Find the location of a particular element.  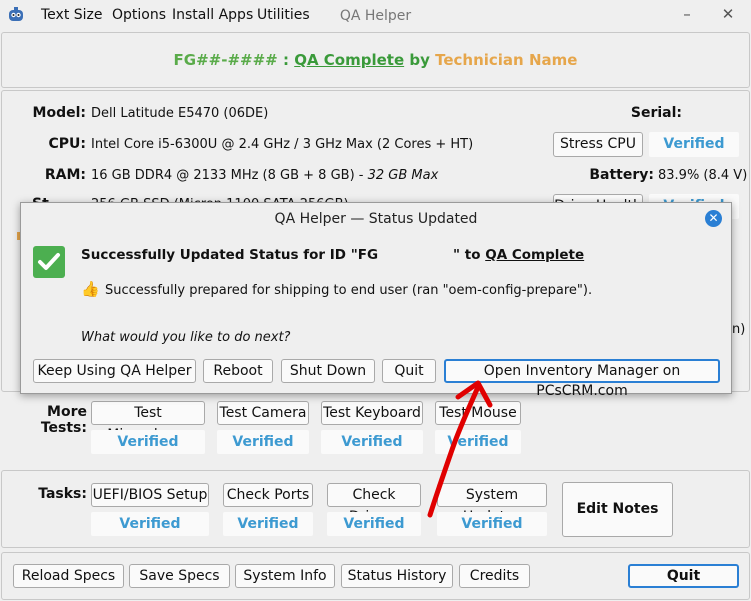

dialog-title: QA Helper — Status Updated is located at coordinates (376, 219).